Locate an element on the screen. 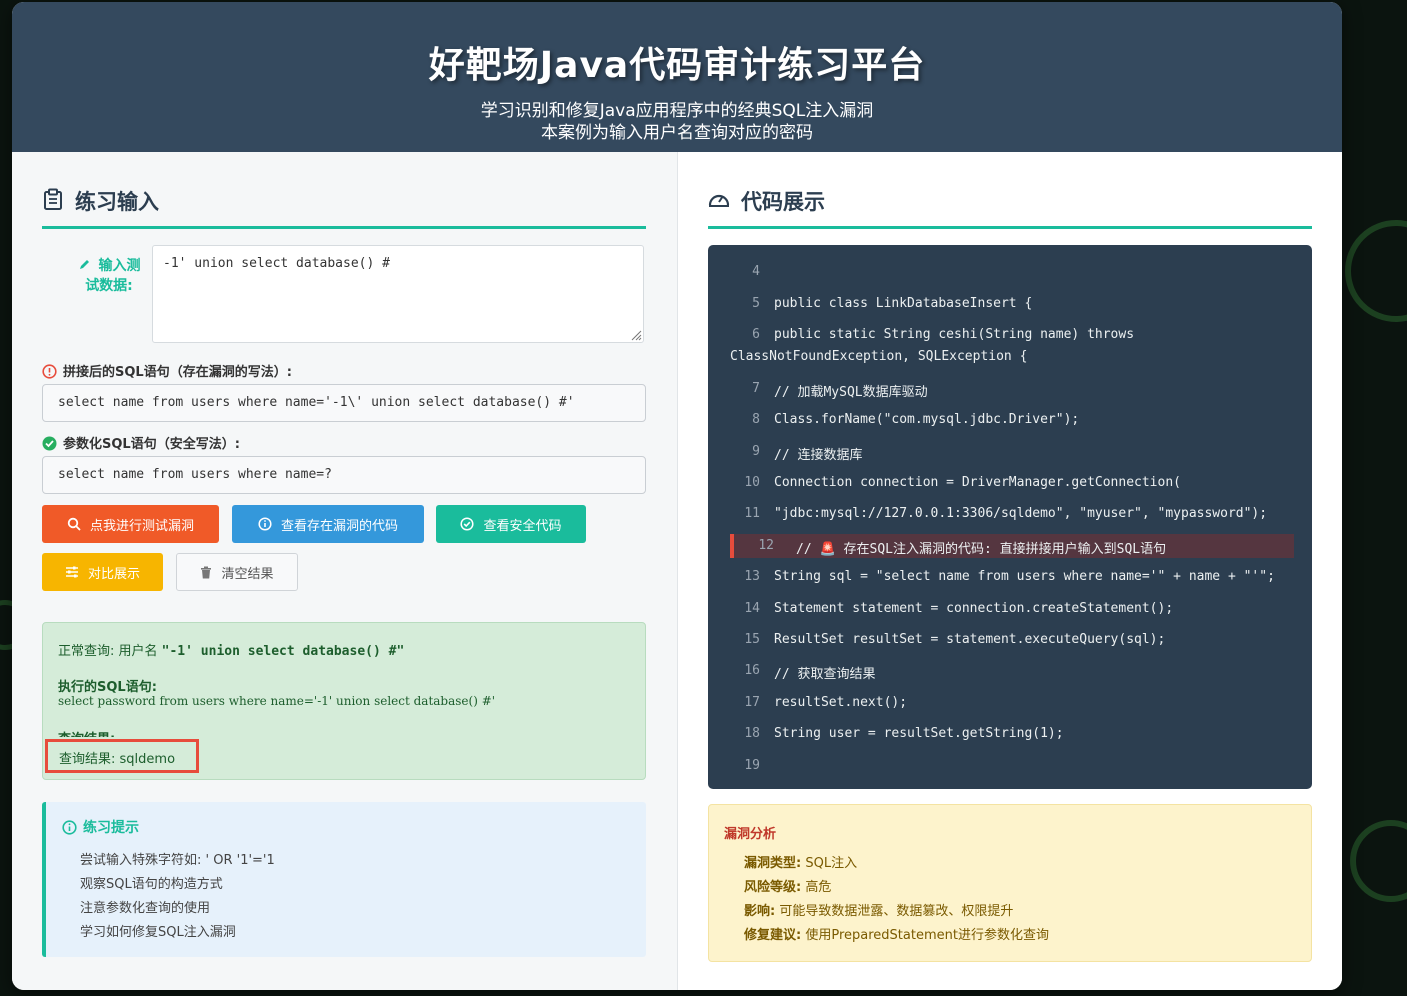  tip-item: 观察SQL语句的构造方式 is located at coordinates (151, 884).